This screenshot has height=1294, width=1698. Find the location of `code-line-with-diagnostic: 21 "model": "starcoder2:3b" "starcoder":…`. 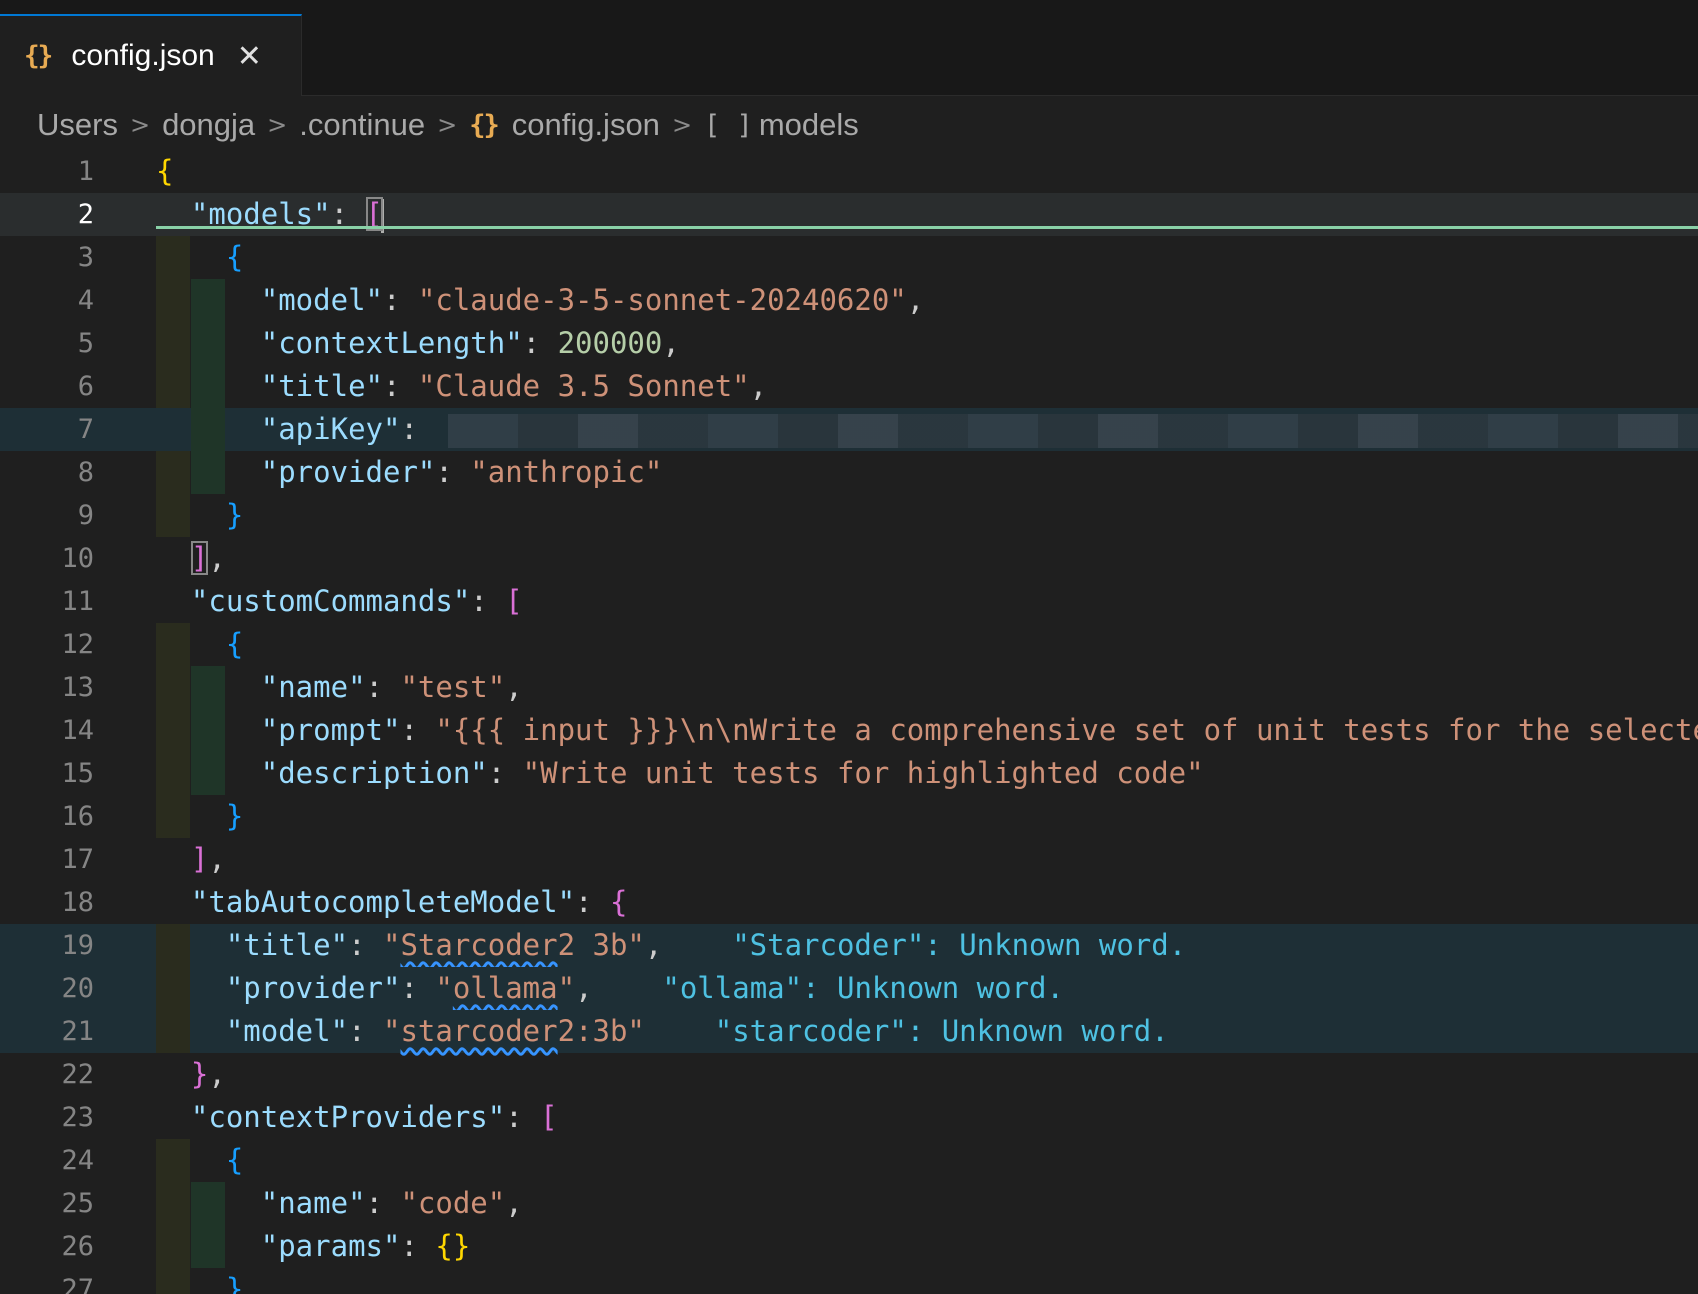

code-line-with-diagnostic: 21 "model": "starcoder2:3b" "starcoder":… is located at coordinates (849, 1031).